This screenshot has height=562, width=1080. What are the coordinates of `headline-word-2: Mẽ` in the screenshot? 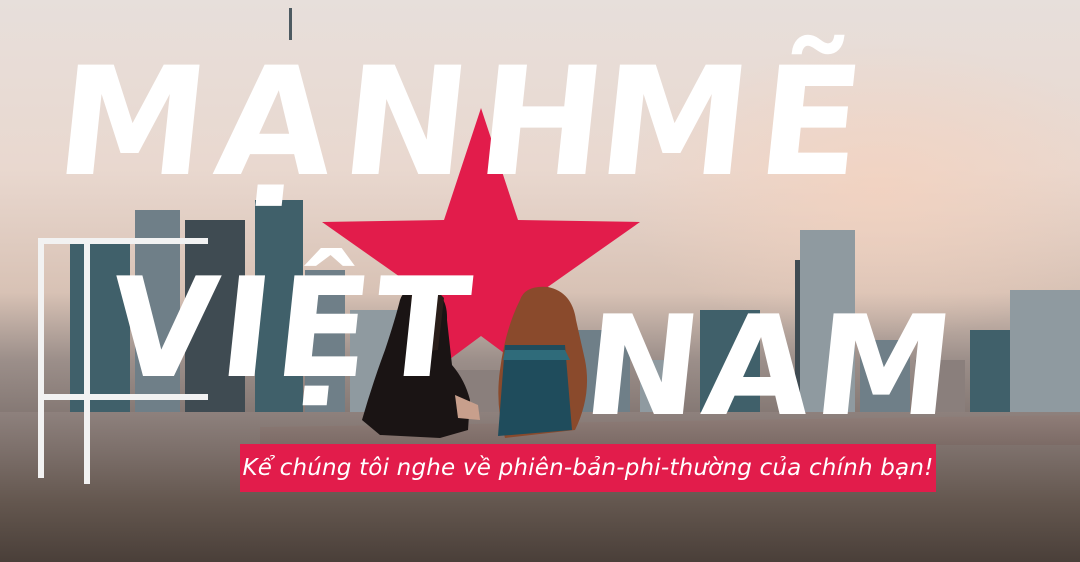 It's located at (735, 123).